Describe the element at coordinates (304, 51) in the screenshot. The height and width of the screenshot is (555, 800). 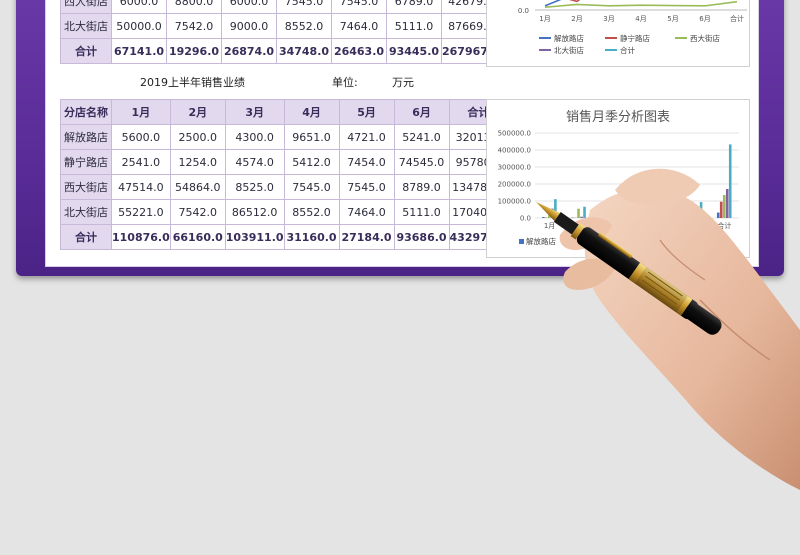
I see `total-value-cell: 34748.0` at that location.